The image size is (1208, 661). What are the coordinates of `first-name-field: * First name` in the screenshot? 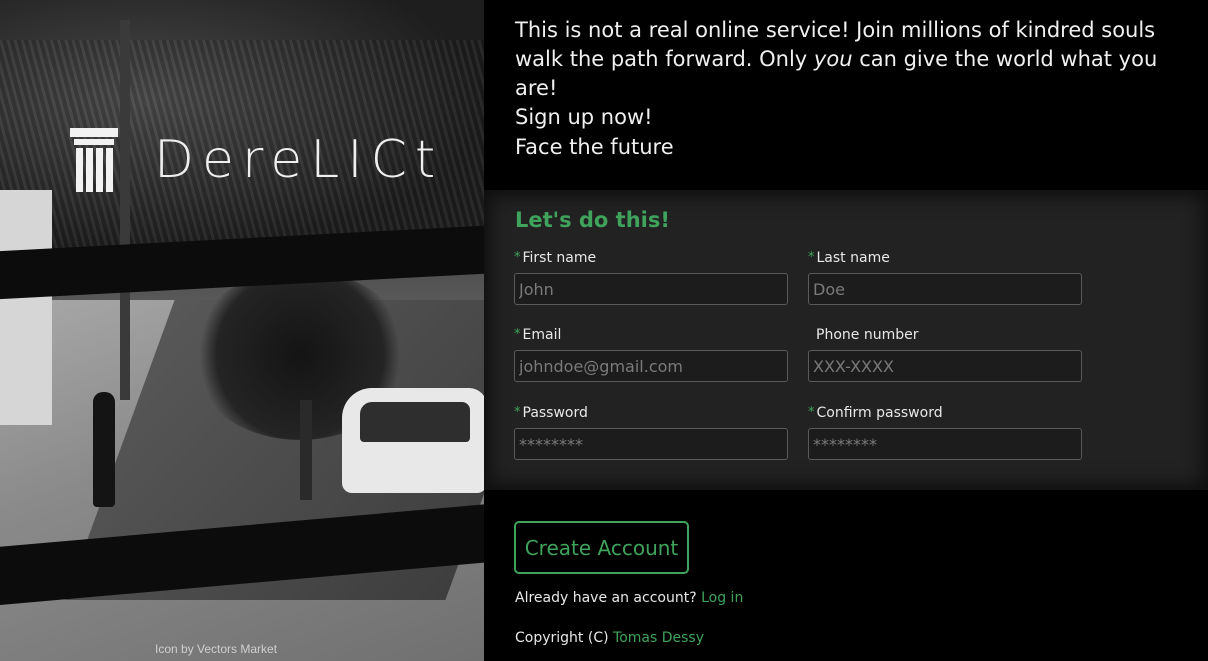 It's located at (651, 276).